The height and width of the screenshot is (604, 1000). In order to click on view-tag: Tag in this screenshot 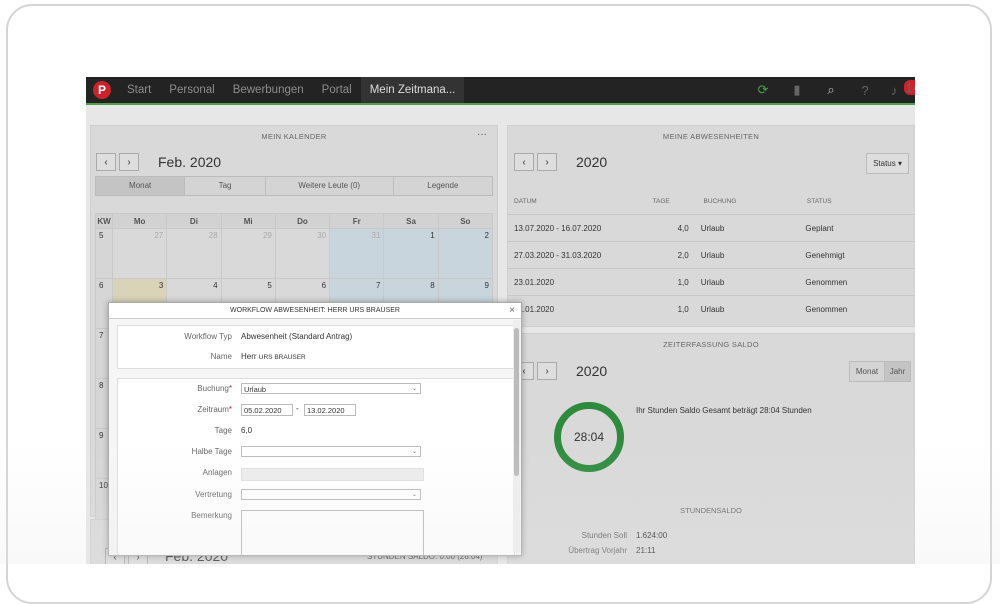, I will do `click(225, 186)`.